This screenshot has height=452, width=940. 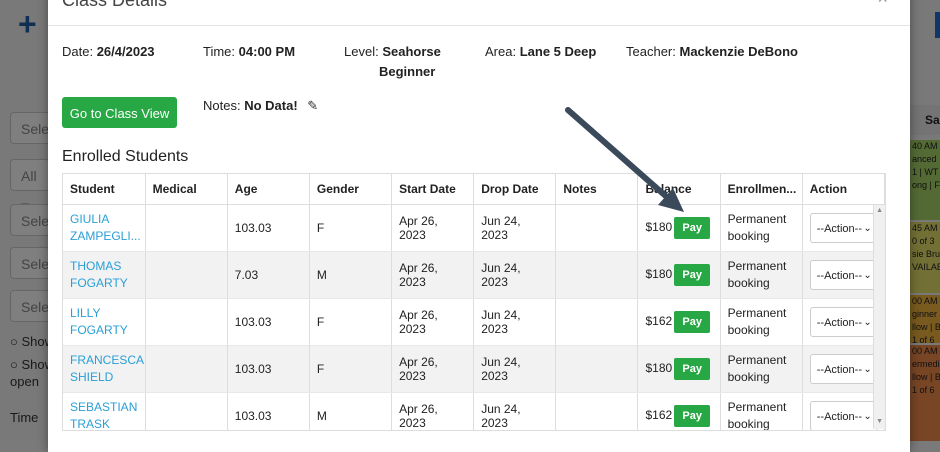 What do you see at coordinates (540, 52) in the screenshot?
I see `area-info: Area: Lane 5 Deep` at bounding box center [540, 52].